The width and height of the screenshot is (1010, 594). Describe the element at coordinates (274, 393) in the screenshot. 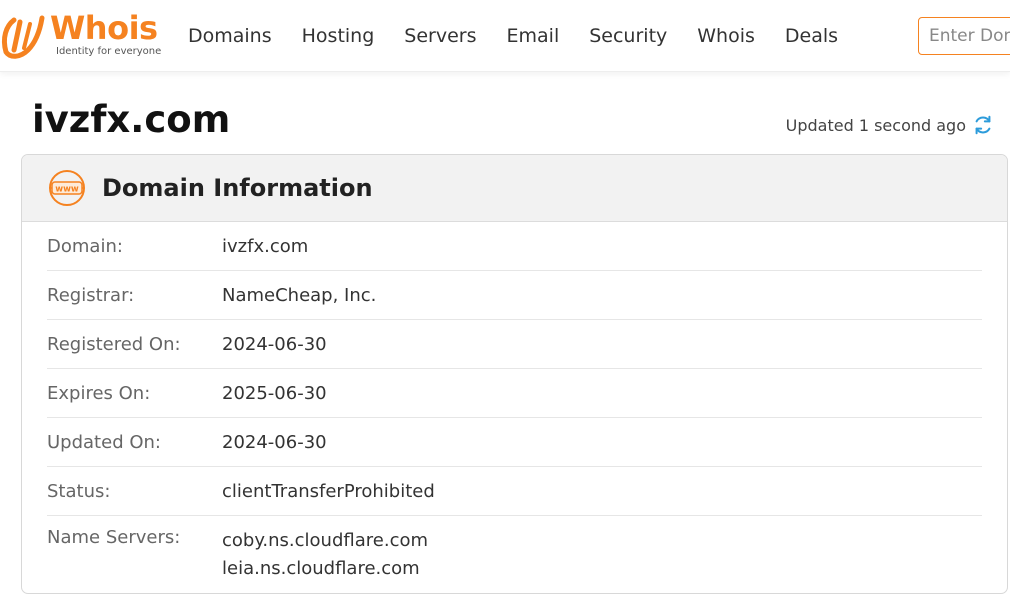

I see `row-value: 2025-06-30` at that location.